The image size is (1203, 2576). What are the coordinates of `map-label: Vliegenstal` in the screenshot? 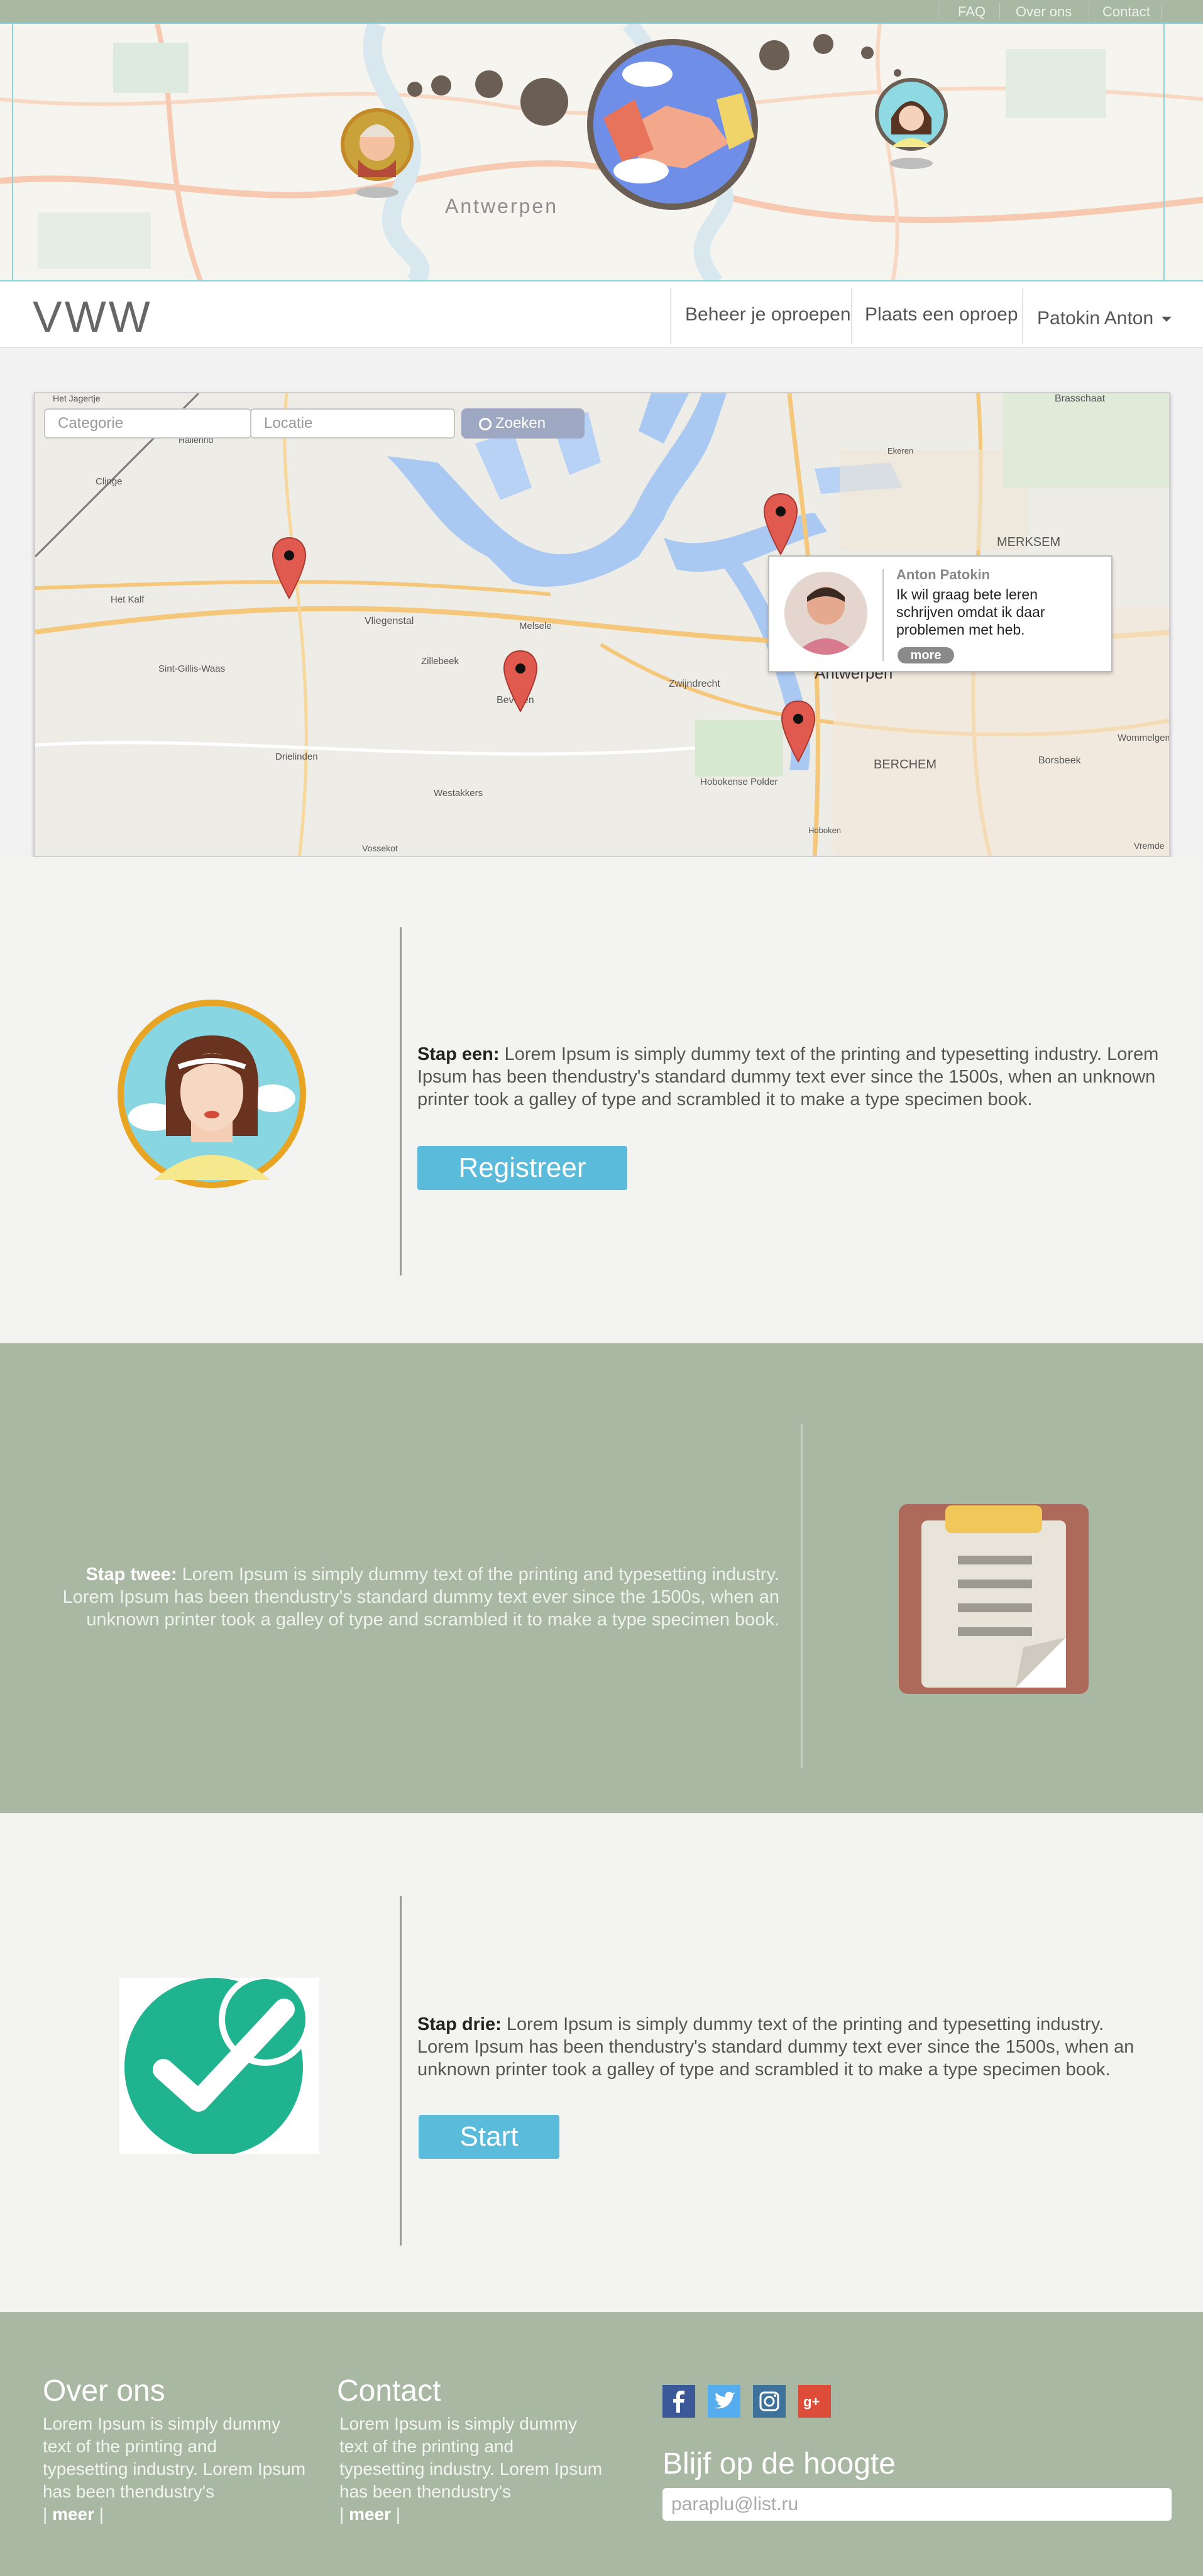 It's located at (389, 621).